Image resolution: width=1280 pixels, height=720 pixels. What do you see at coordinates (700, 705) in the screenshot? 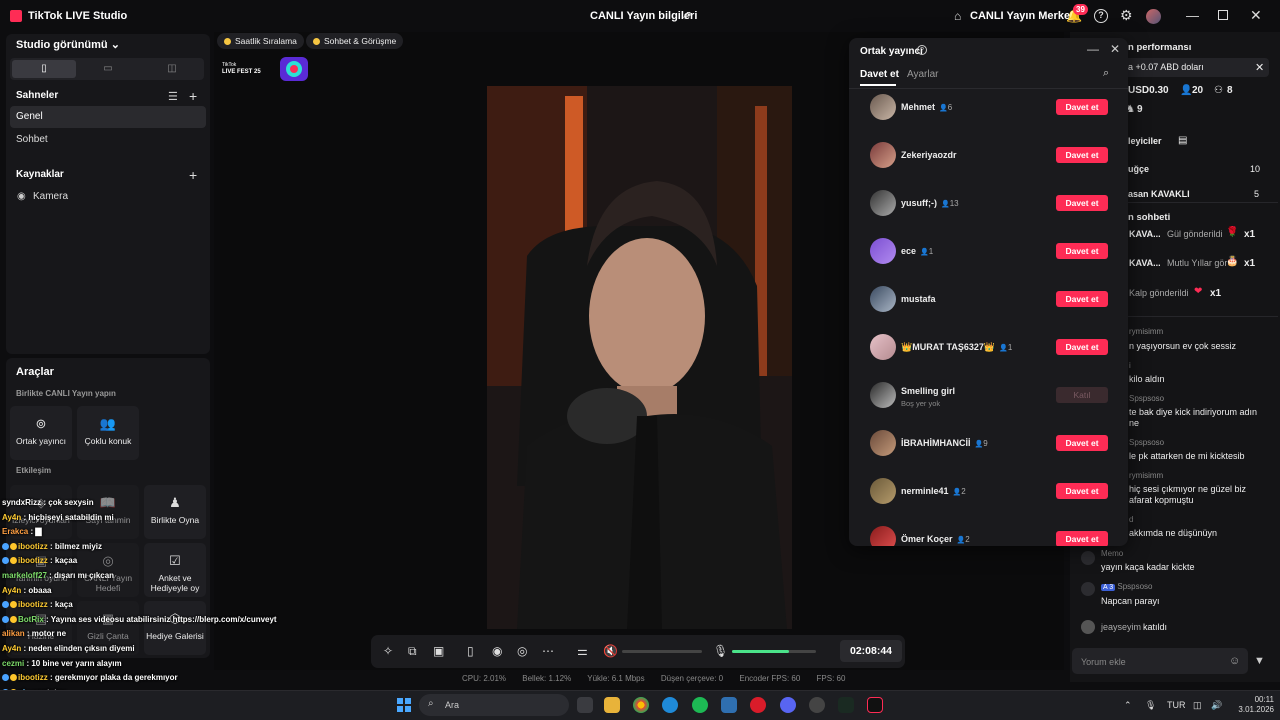
I see `spotify-icon` at bounding box center [700, 705].